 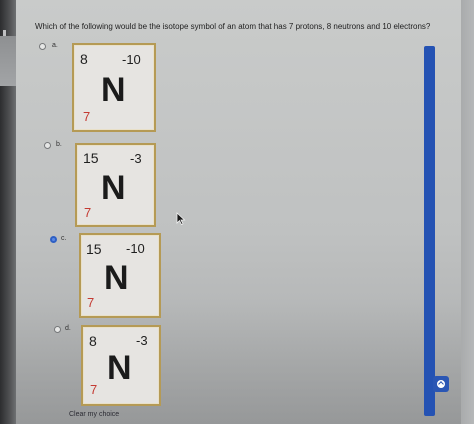 I want to click on option-b-letter: b., so click(x=59, y=144).